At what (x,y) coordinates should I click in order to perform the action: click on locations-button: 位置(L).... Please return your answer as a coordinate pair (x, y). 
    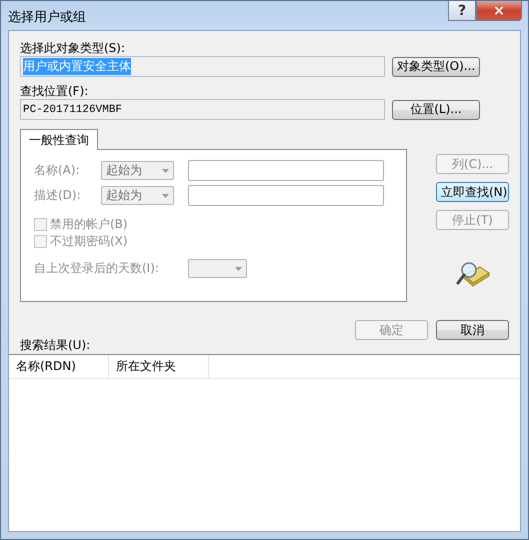
    Looking at the image, I should click on (436, 110).